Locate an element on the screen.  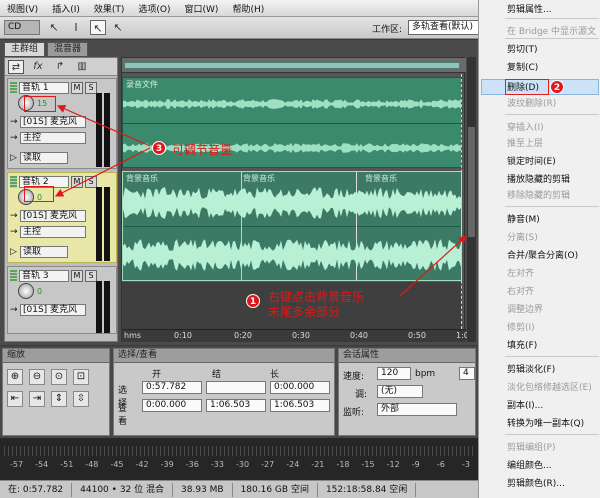
context-menu-item: 填充(F) is located at coordinates (522, 344).